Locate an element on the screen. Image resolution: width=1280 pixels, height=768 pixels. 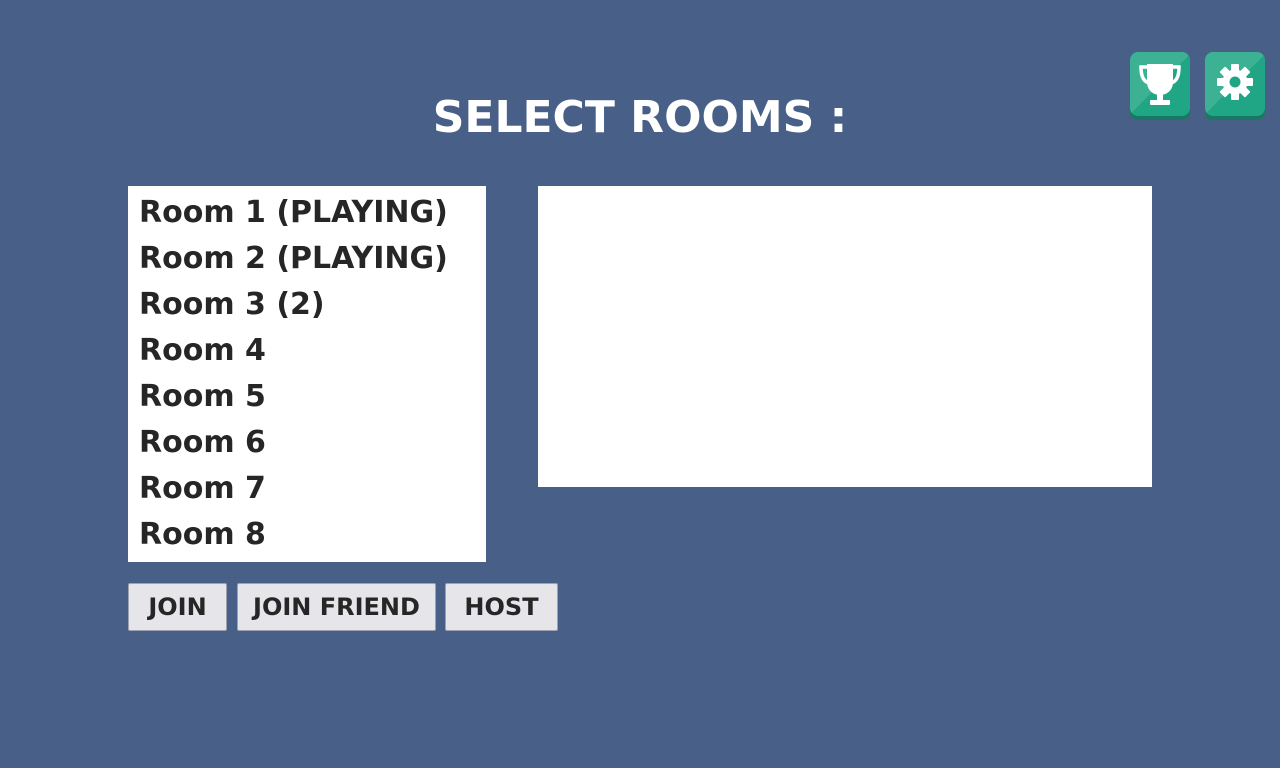
room-list-item: Room 4 is located at coordinates (307, 347).